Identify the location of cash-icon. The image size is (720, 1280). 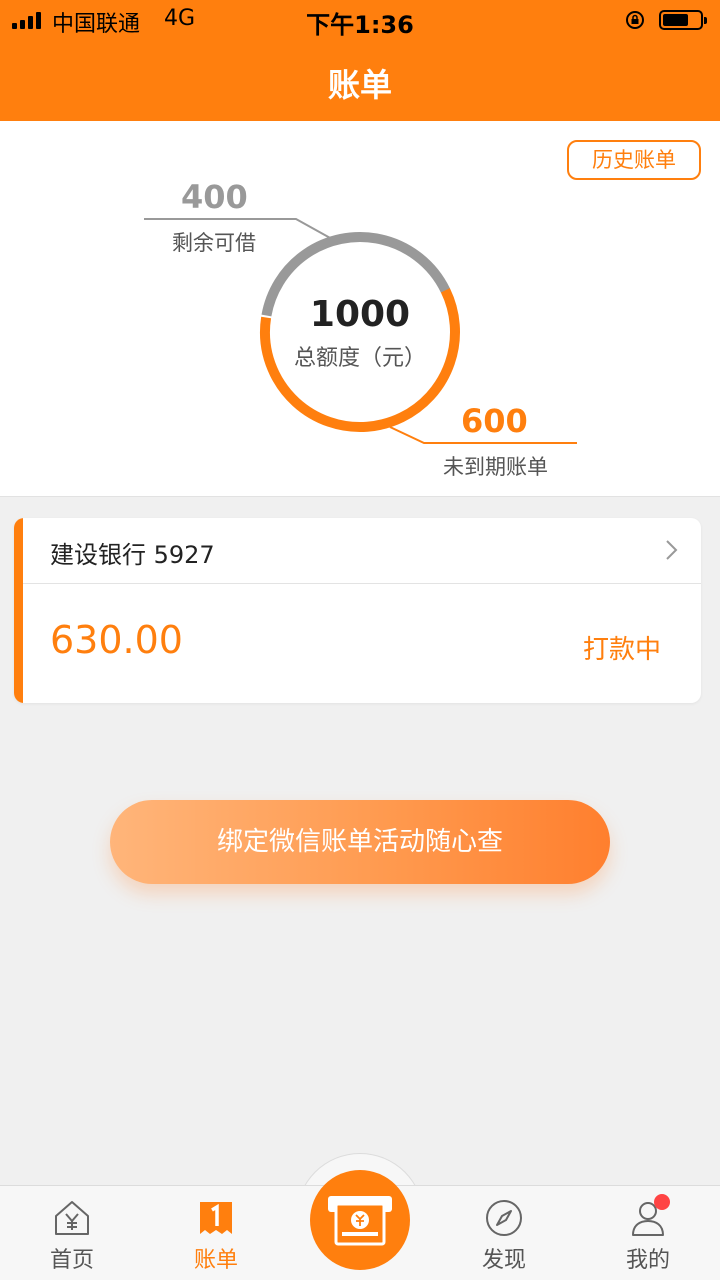
(360, 1221).